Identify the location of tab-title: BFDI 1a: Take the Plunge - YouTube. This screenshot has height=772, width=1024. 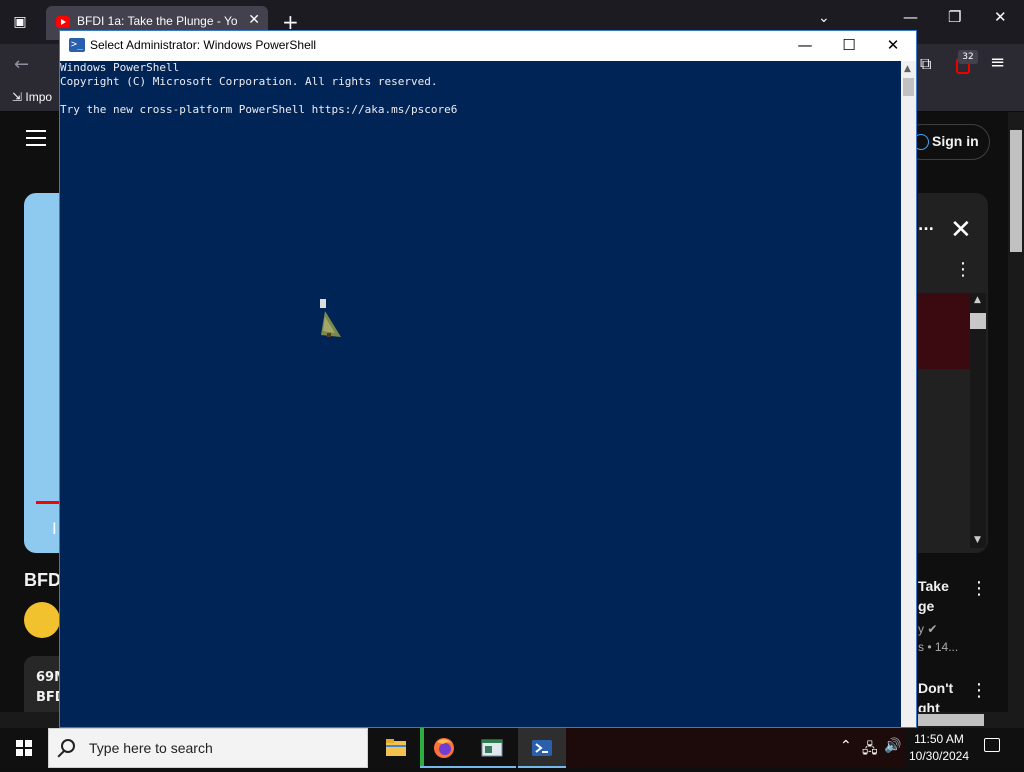
(157, 21).